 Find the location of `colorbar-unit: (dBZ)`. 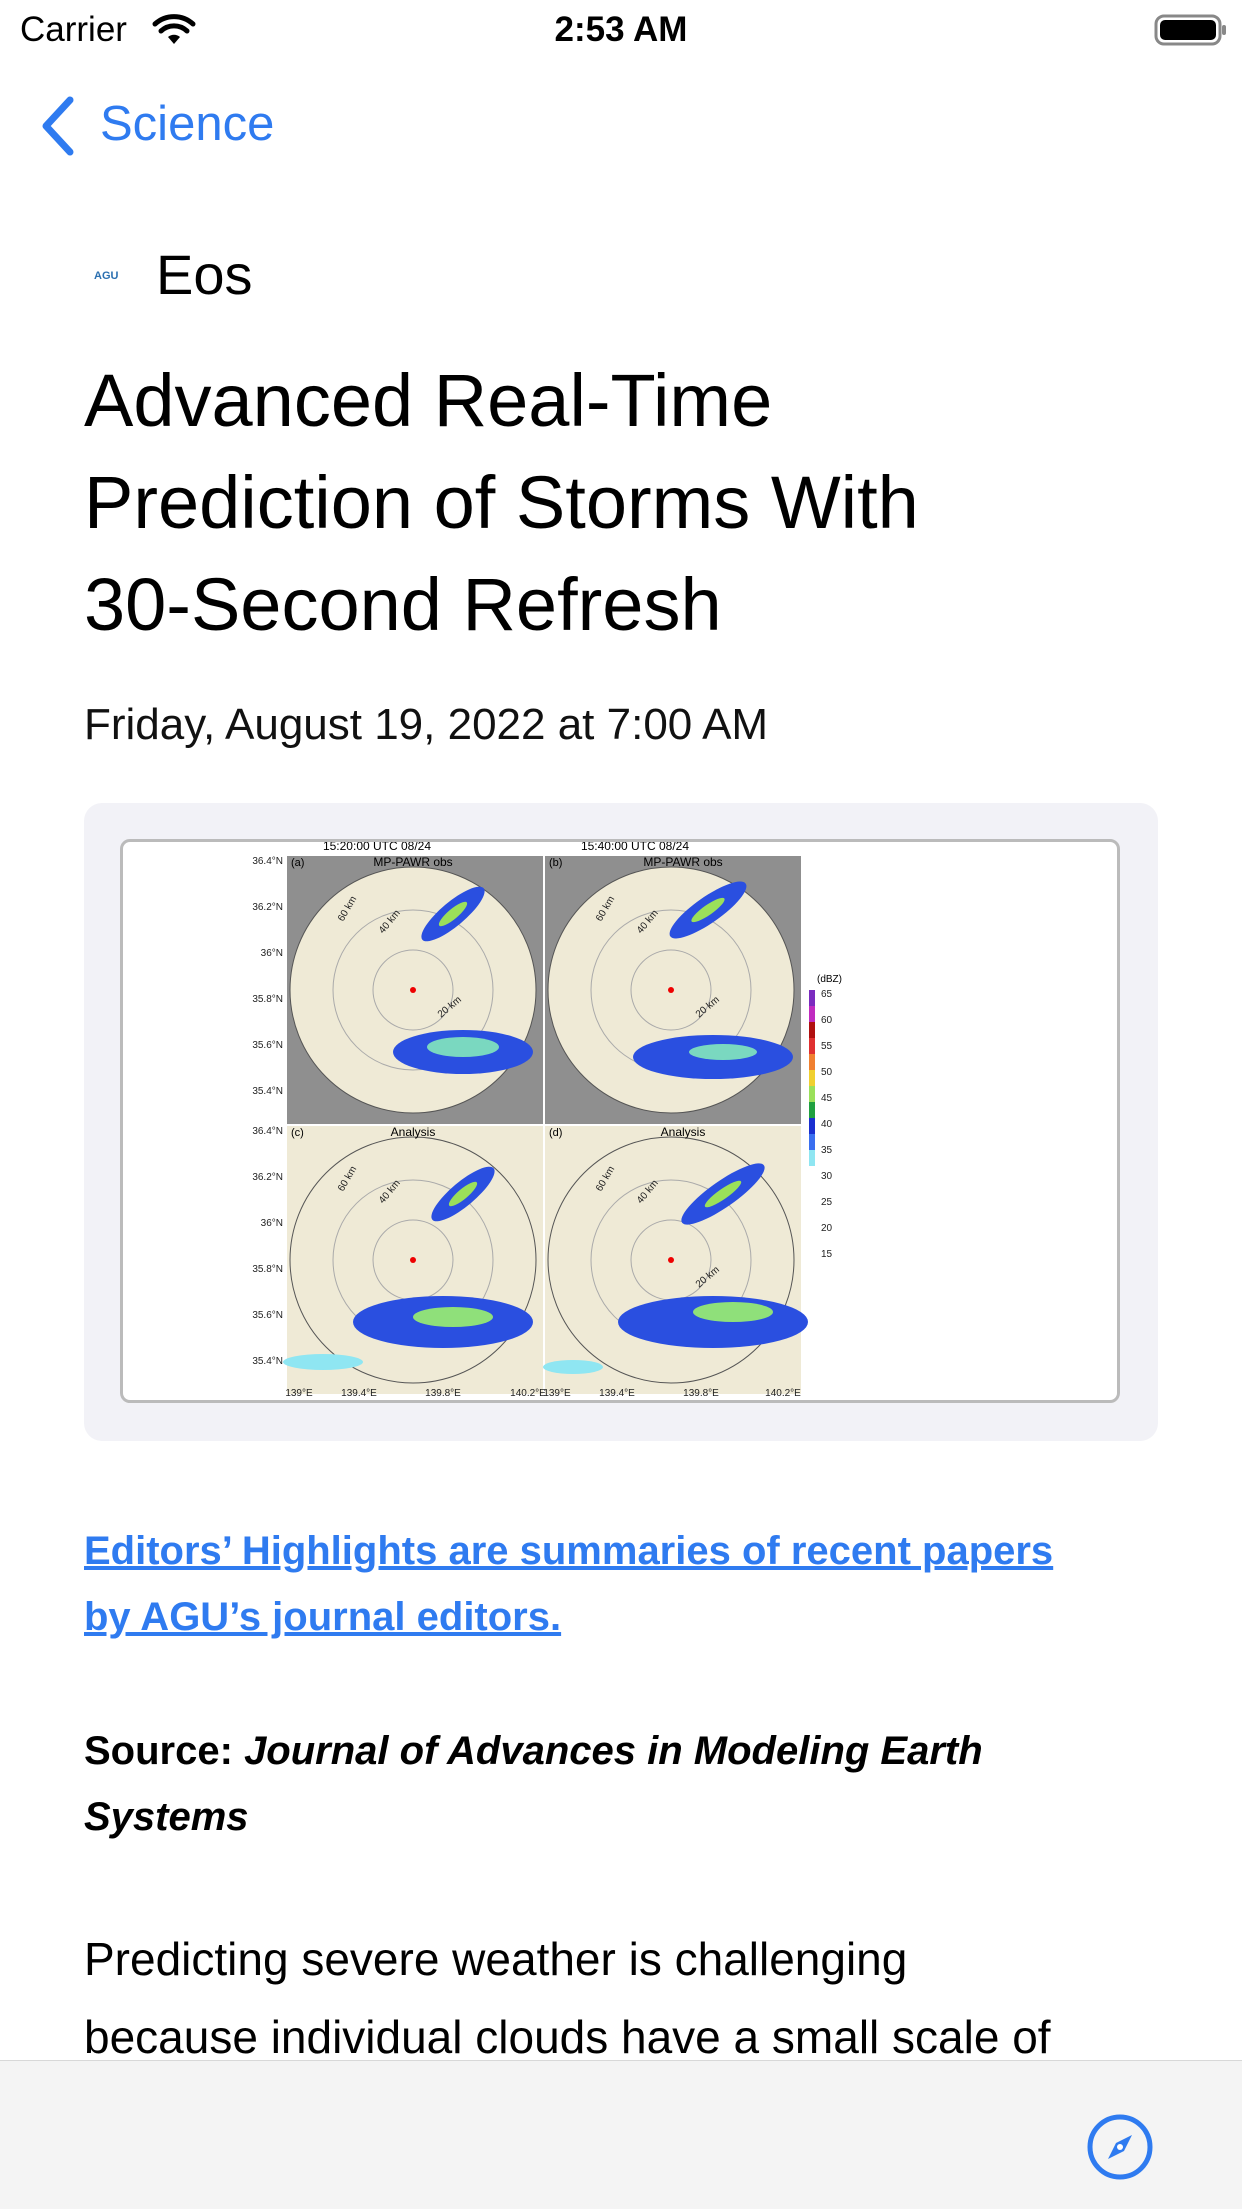

colorbar-unit: (dBZ) is located at coordinates (829, 979).